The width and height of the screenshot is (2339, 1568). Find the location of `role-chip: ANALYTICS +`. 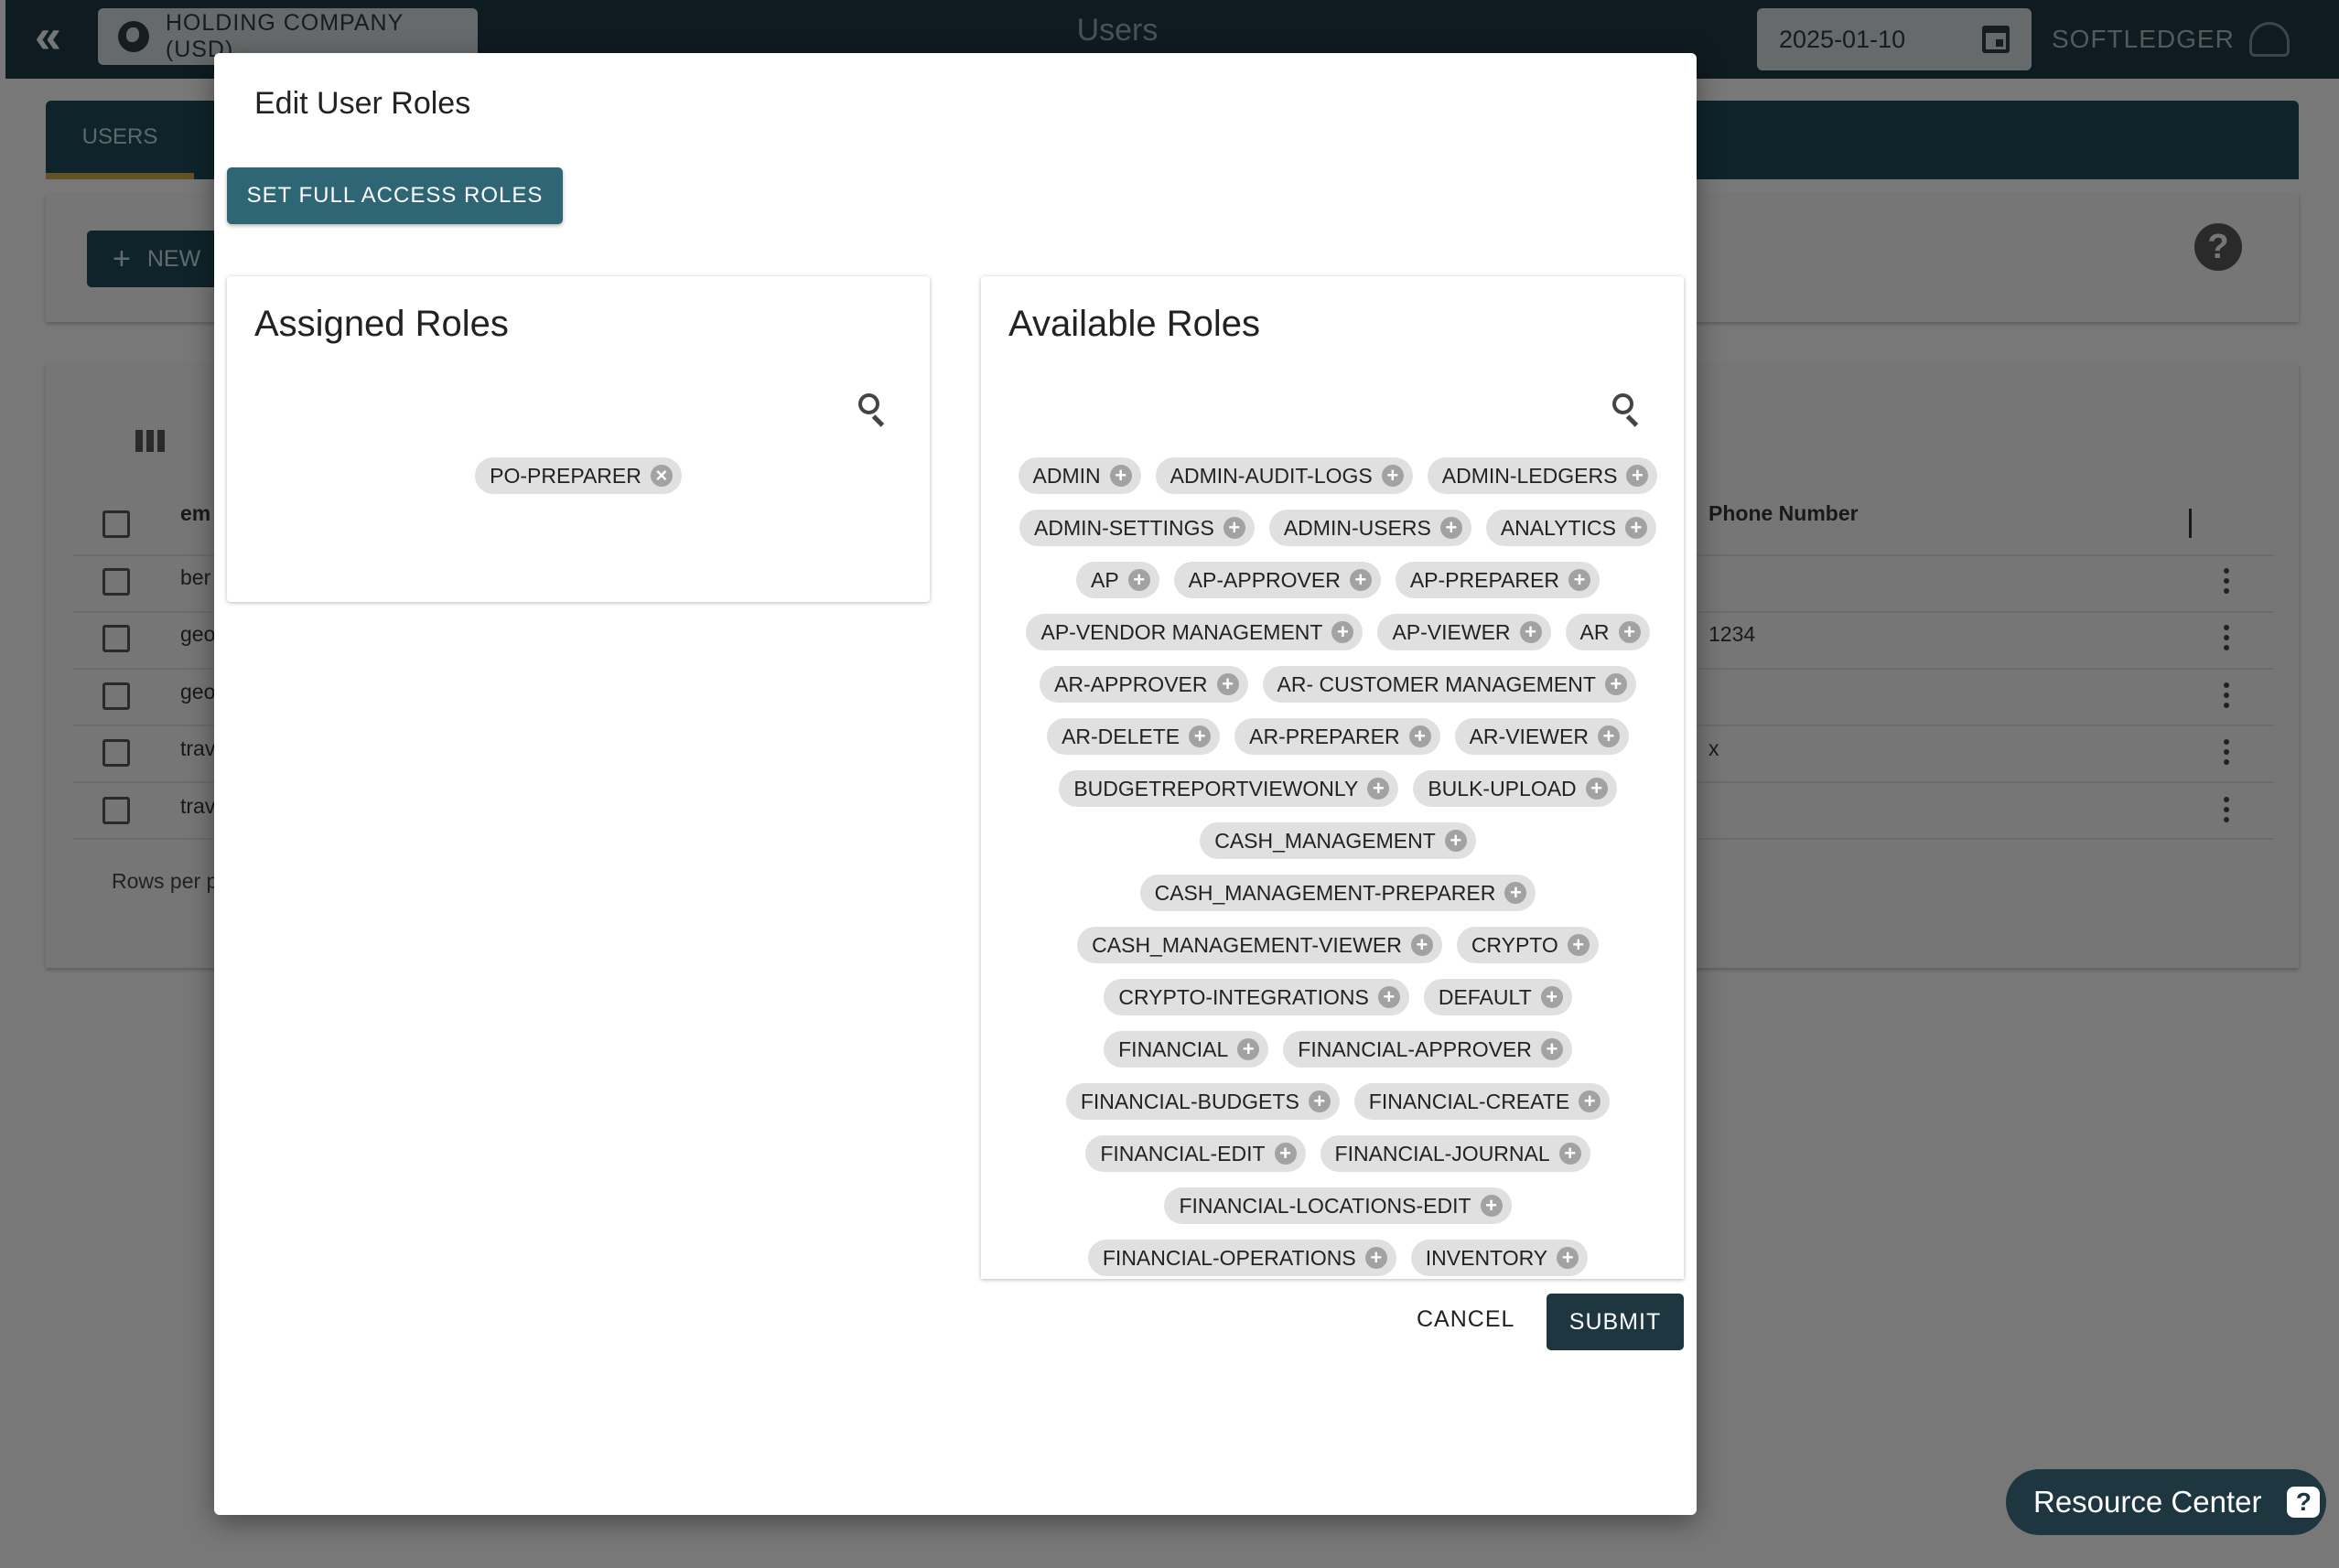

role-chip: ANALYTICS + is located at coordinates (1571, 528).